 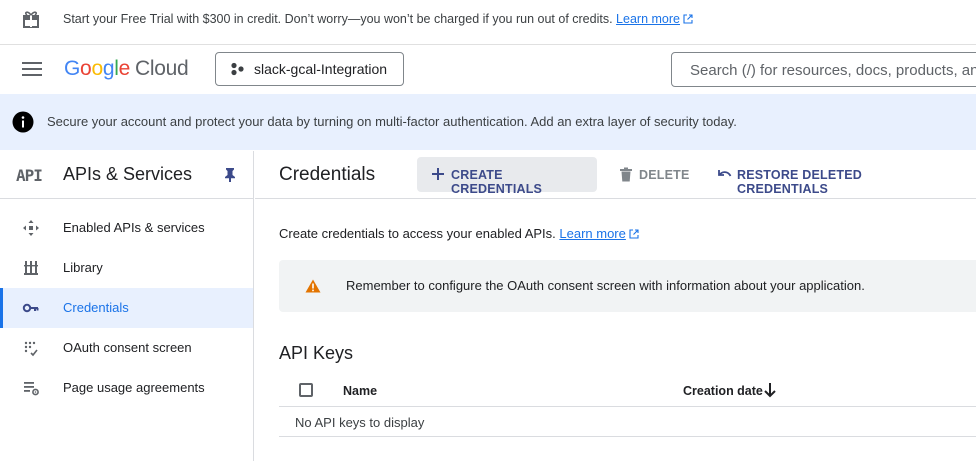 What do you see at coordinates (237, 69) in the screenshot?
I see `project-dots-icon` at bounding box center [237, 69].